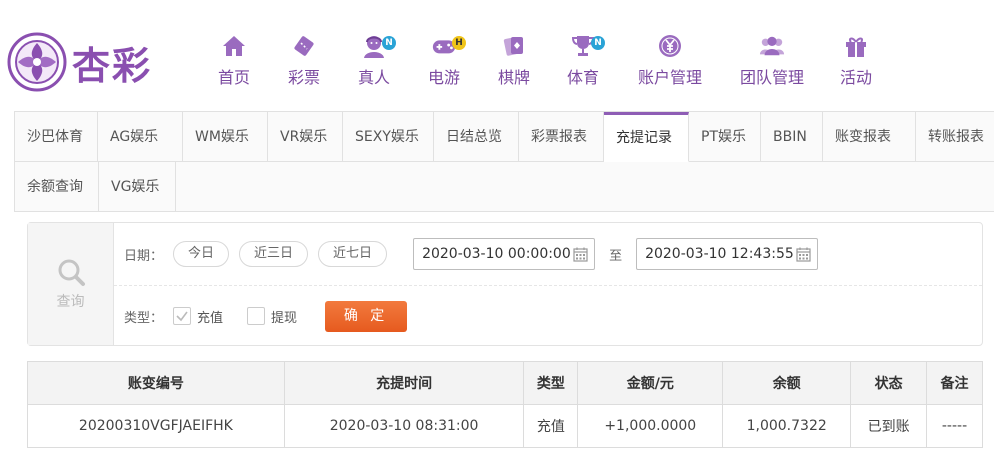 This screenshot has width=994, height=467. I want to click on col-time: 充提时间, so click(404, 383).